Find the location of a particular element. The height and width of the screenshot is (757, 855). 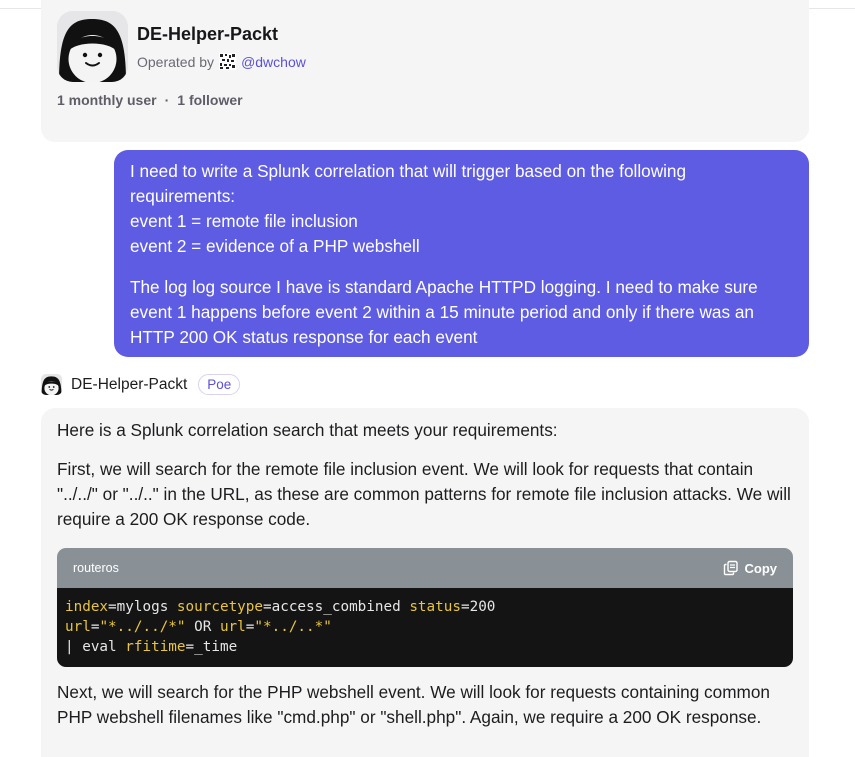

user-message-line: event 1 = remote file inclusion is located at coordinates (244, 221).